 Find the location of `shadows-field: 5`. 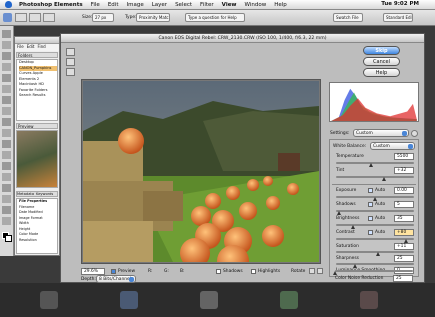

shadows-field: 5 is located at coordinates (404, 204).